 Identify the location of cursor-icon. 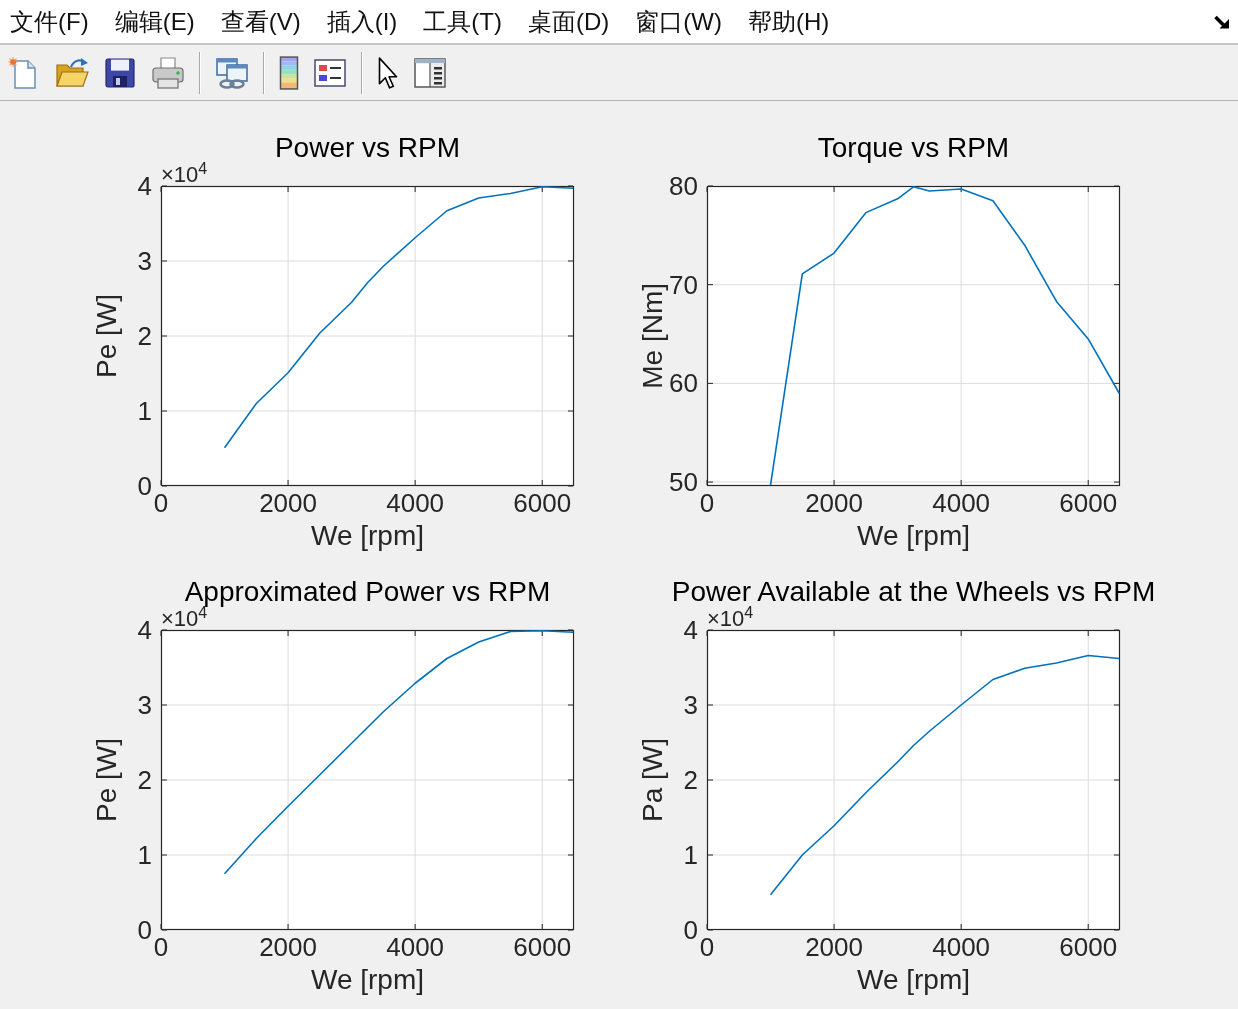
(388, 72).